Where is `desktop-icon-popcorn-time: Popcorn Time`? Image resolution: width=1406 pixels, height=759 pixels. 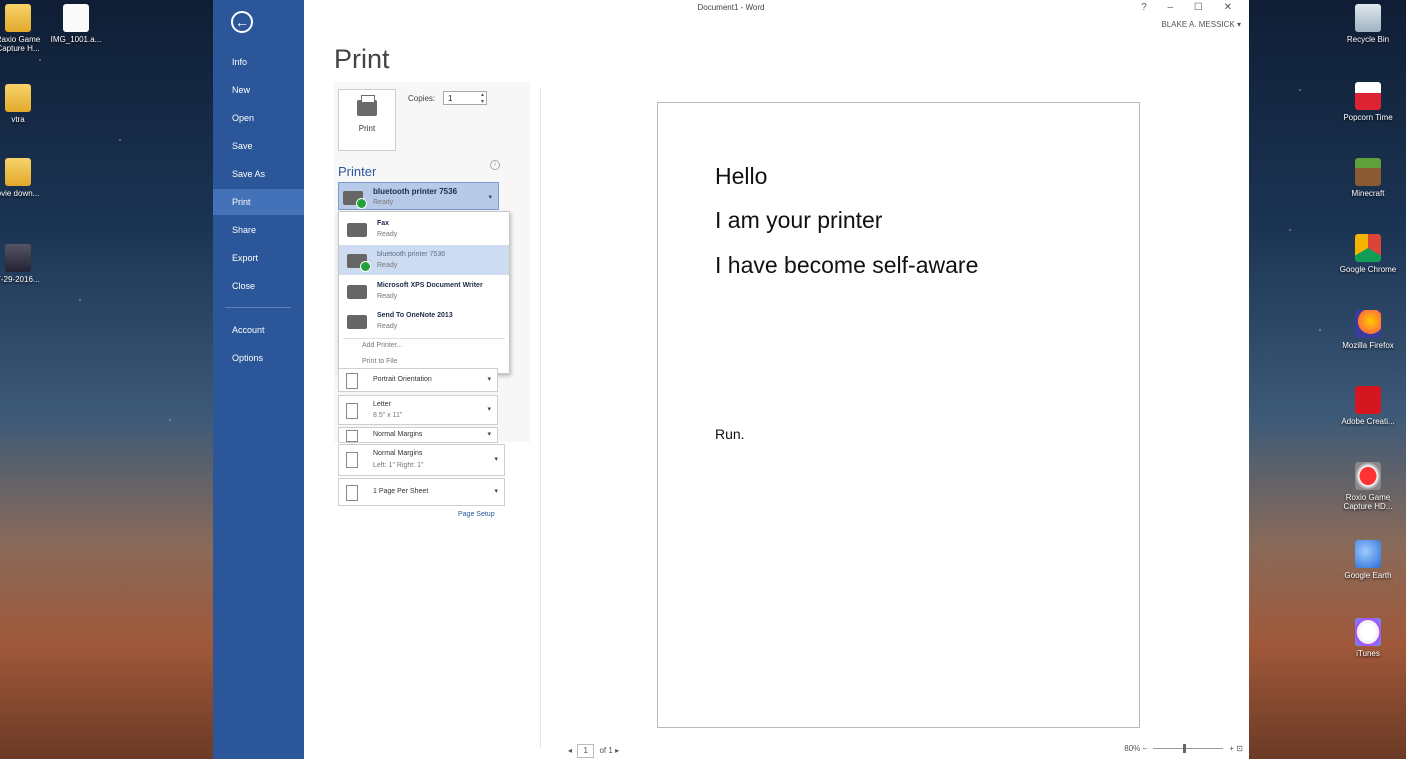
desktop-icon-popcorn-time: Popcorn Time is located at coordinates (1368, 102).